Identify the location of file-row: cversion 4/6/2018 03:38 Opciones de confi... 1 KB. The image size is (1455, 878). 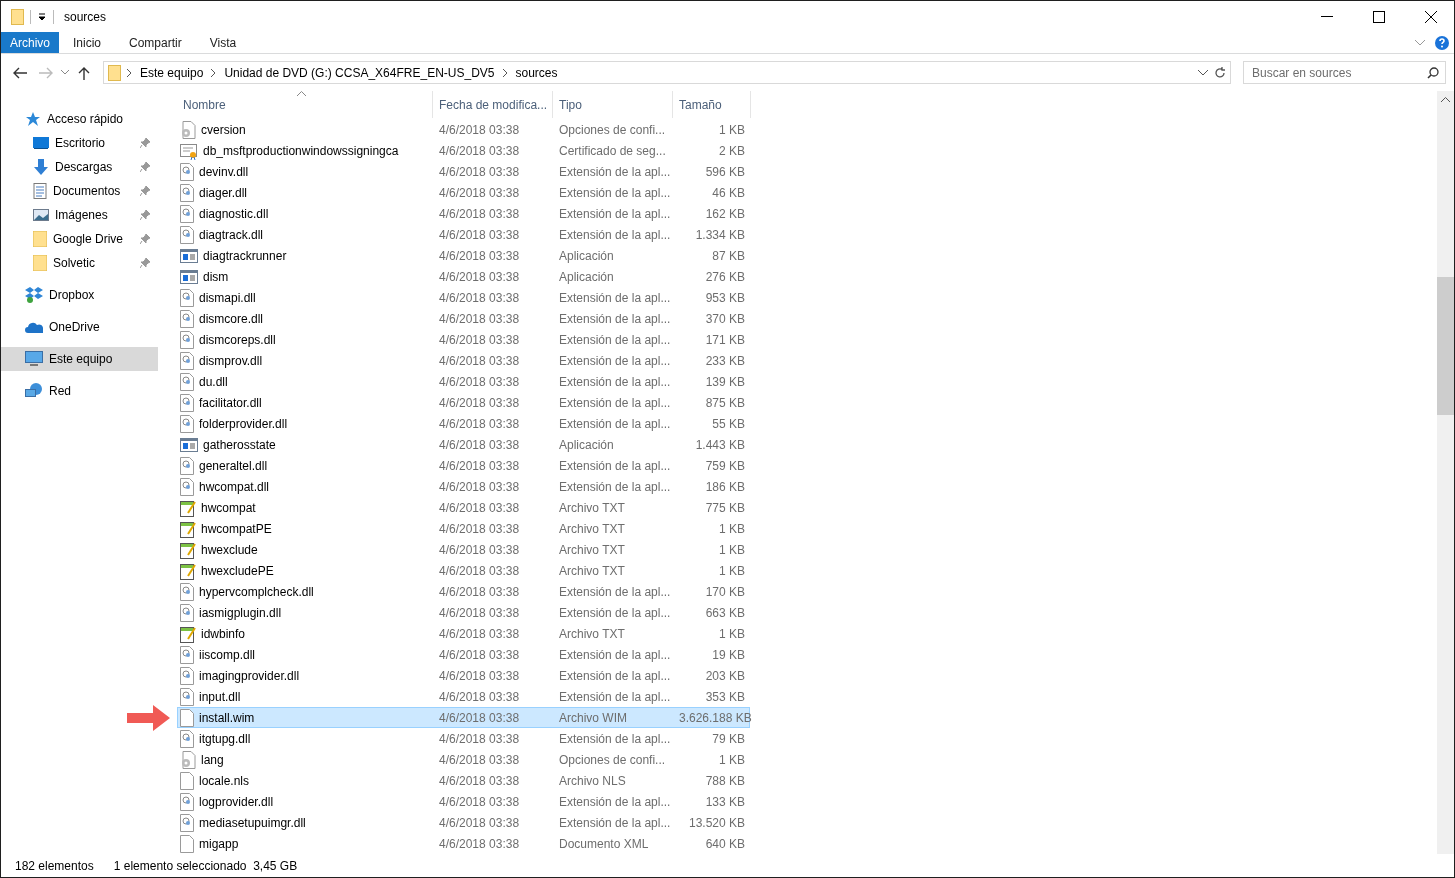
(463, 129).